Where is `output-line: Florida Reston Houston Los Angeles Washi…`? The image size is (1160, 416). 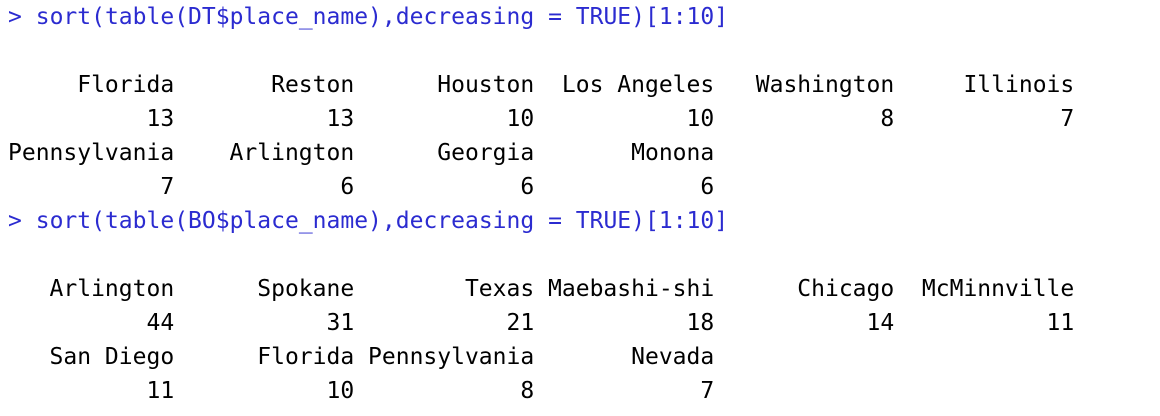 output-line: Florida Reston Houston Los Angeles Washi… is located at coordinates (541, 85).